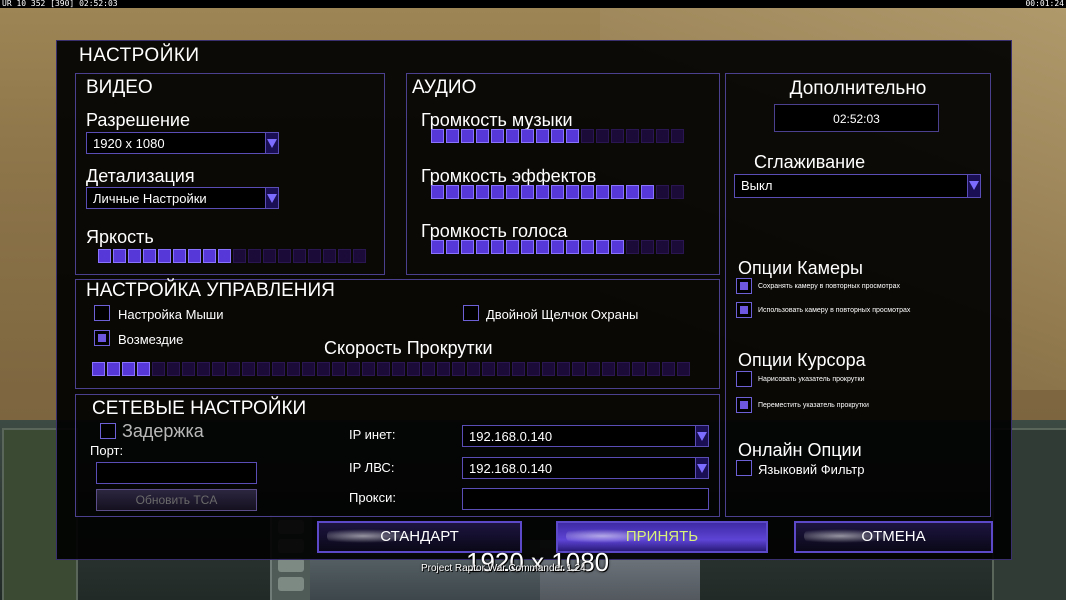  What do you see at coordinates (232, 256) in the screenshot?
I see `brightness-slider` at bounding box center [232, 256].